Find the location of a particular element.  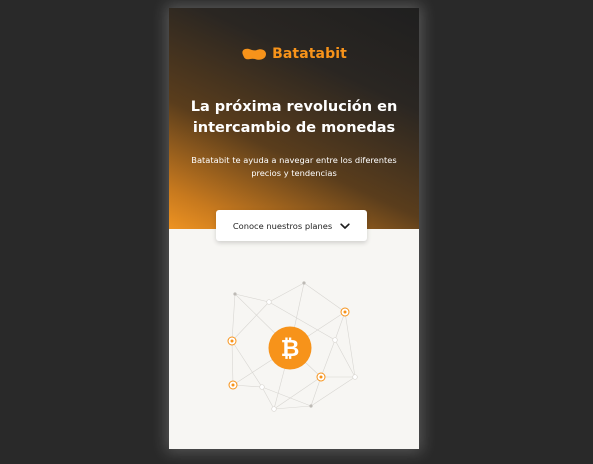

hero-subtitle-line: precios y tendencias is located at coordinates (294, 173).